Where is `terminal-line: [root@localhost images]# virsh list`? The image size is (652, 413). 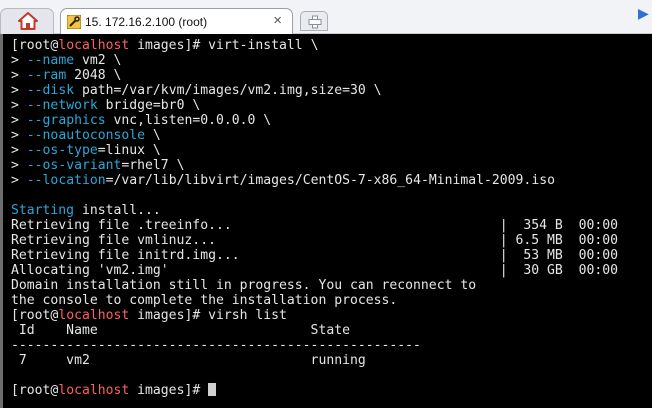
terminal-line: [root@localhost images]# virsh list is located at coordinates (314, 315).